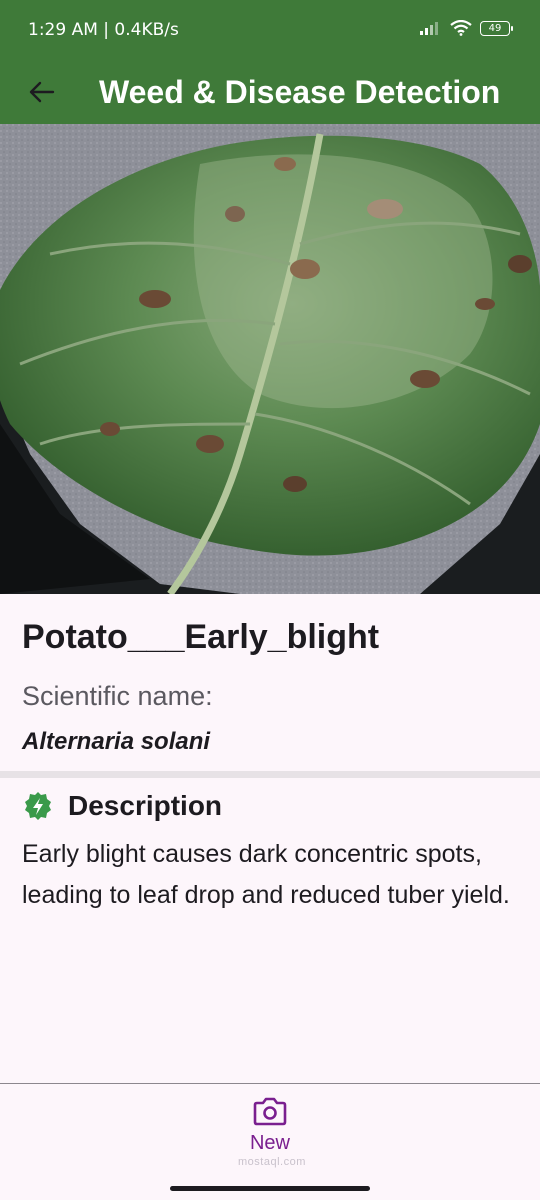 The width and height of the screenshot is (540, 1200). I want to click on section-divider, so click(270, 774).